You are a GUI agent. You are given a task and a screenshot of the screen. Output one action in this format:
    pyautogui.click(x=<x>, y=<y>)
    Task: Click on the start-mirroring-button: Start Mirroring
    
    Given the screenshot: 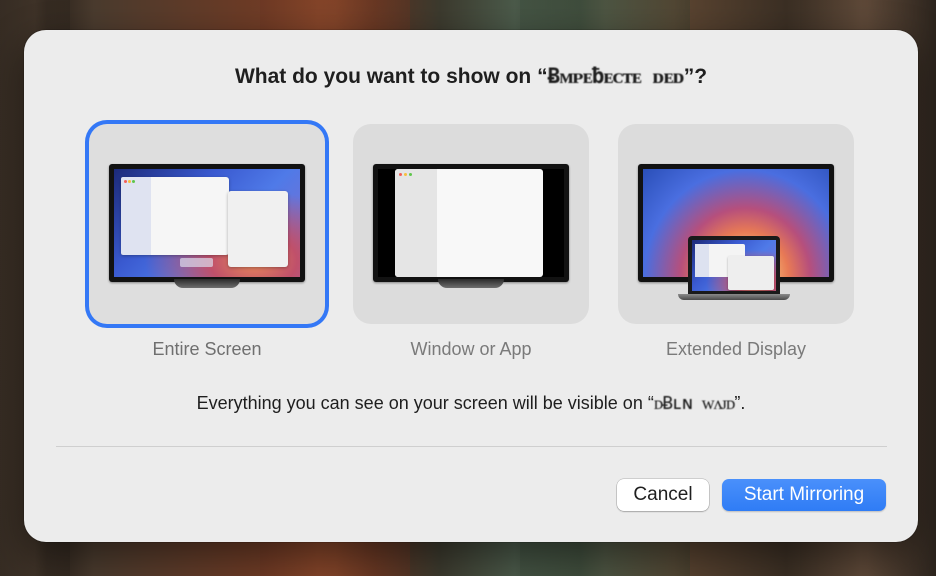 What is the action you would take?
    pyautogui.click(x=804, y=495)
    